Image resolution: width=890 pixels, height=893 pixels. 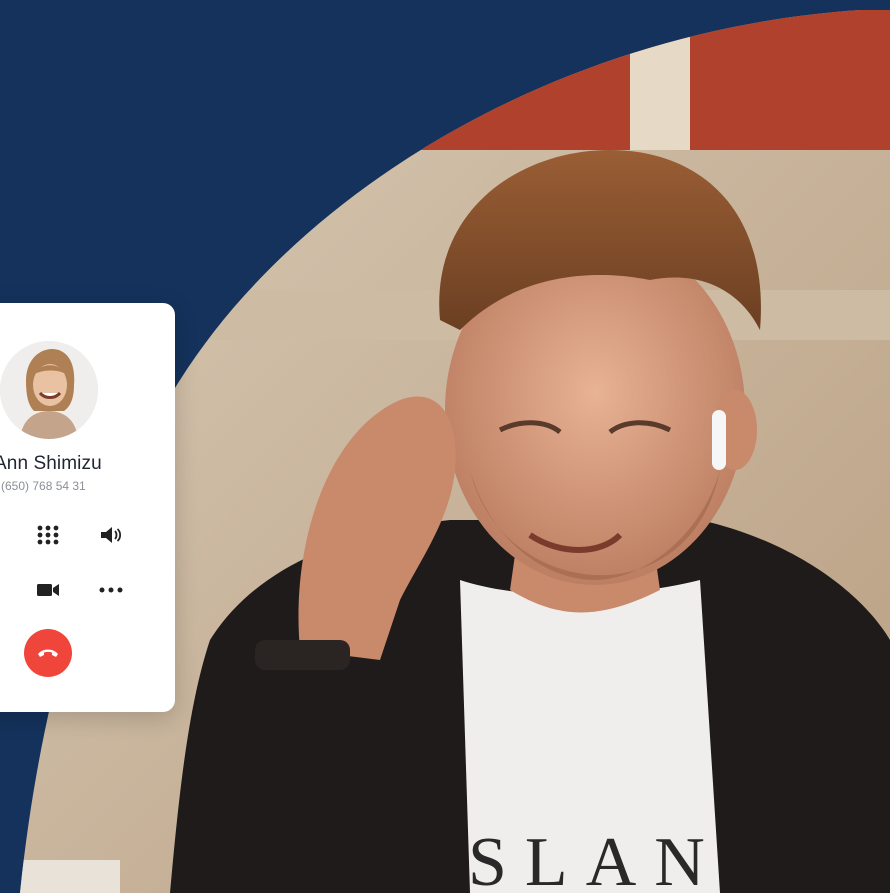 I want to click on contact-phone: (650) 768 54 31, so click(x=43, y=486).